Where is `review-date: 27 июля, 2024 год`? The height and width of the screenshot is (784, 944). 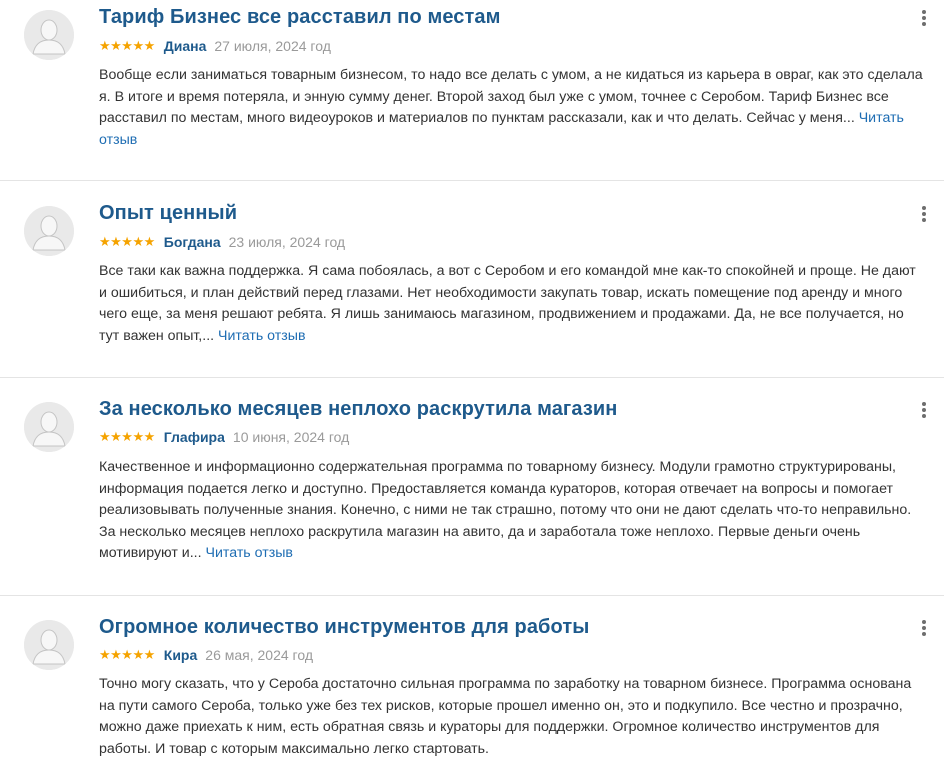
review-date: 27 июля, 2024 год is located at coordinates (272, 46).